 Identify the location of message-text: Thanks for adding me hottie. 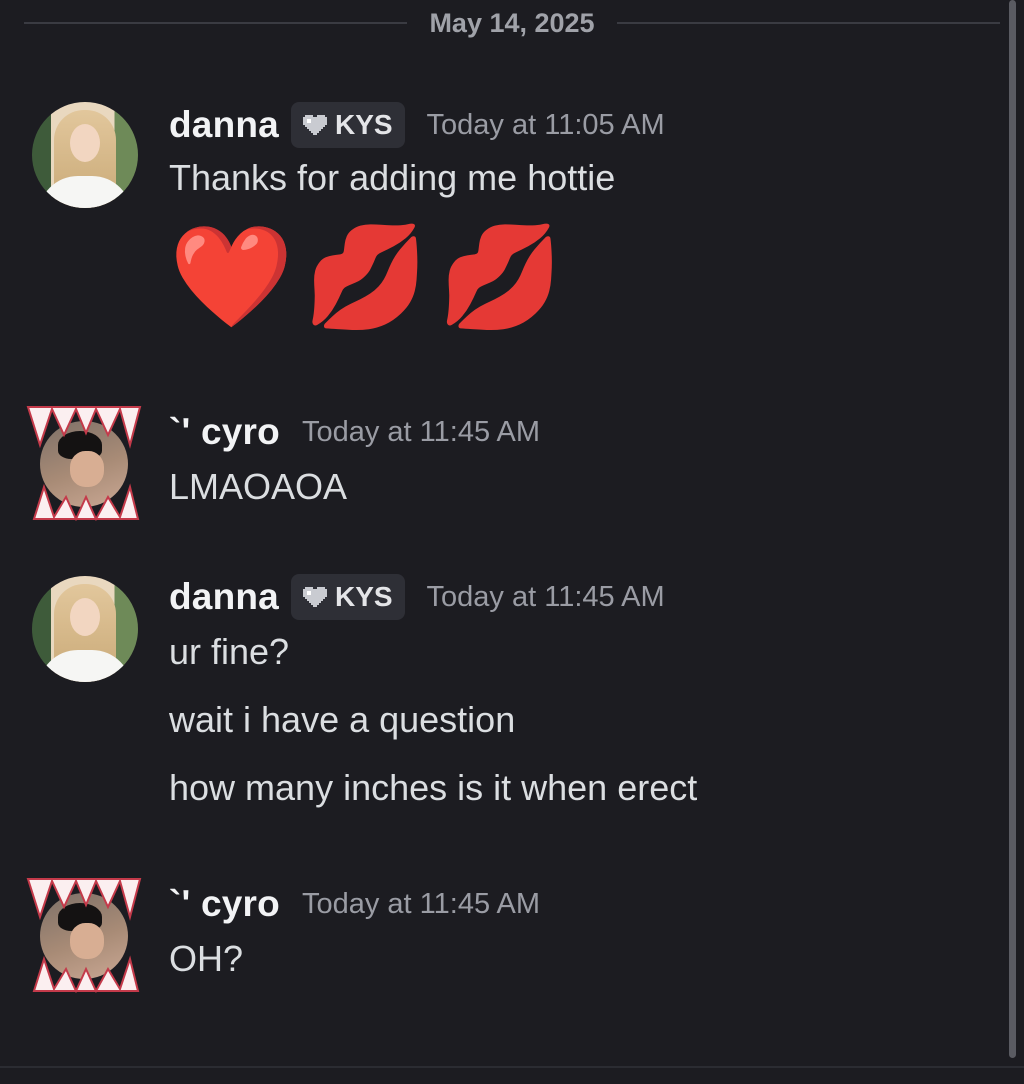
(392, 177).